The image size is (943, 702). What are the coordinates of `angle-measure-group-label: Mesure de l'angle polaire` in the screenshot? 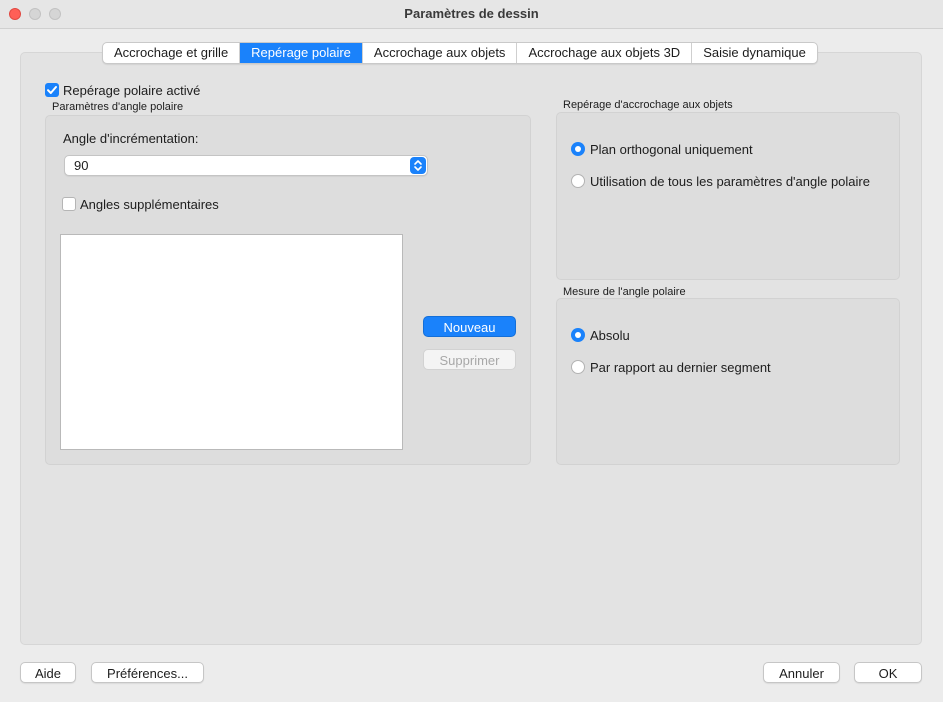 It's located at (624, 292).